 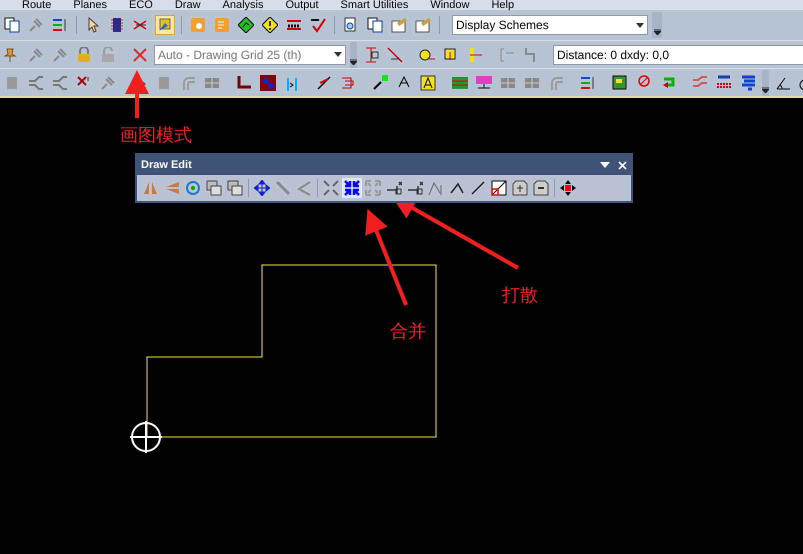 What do you see at coordinates (165, 25) in the screenshot?
I see `pencil-square-icon` at bounding box center [165, 25].